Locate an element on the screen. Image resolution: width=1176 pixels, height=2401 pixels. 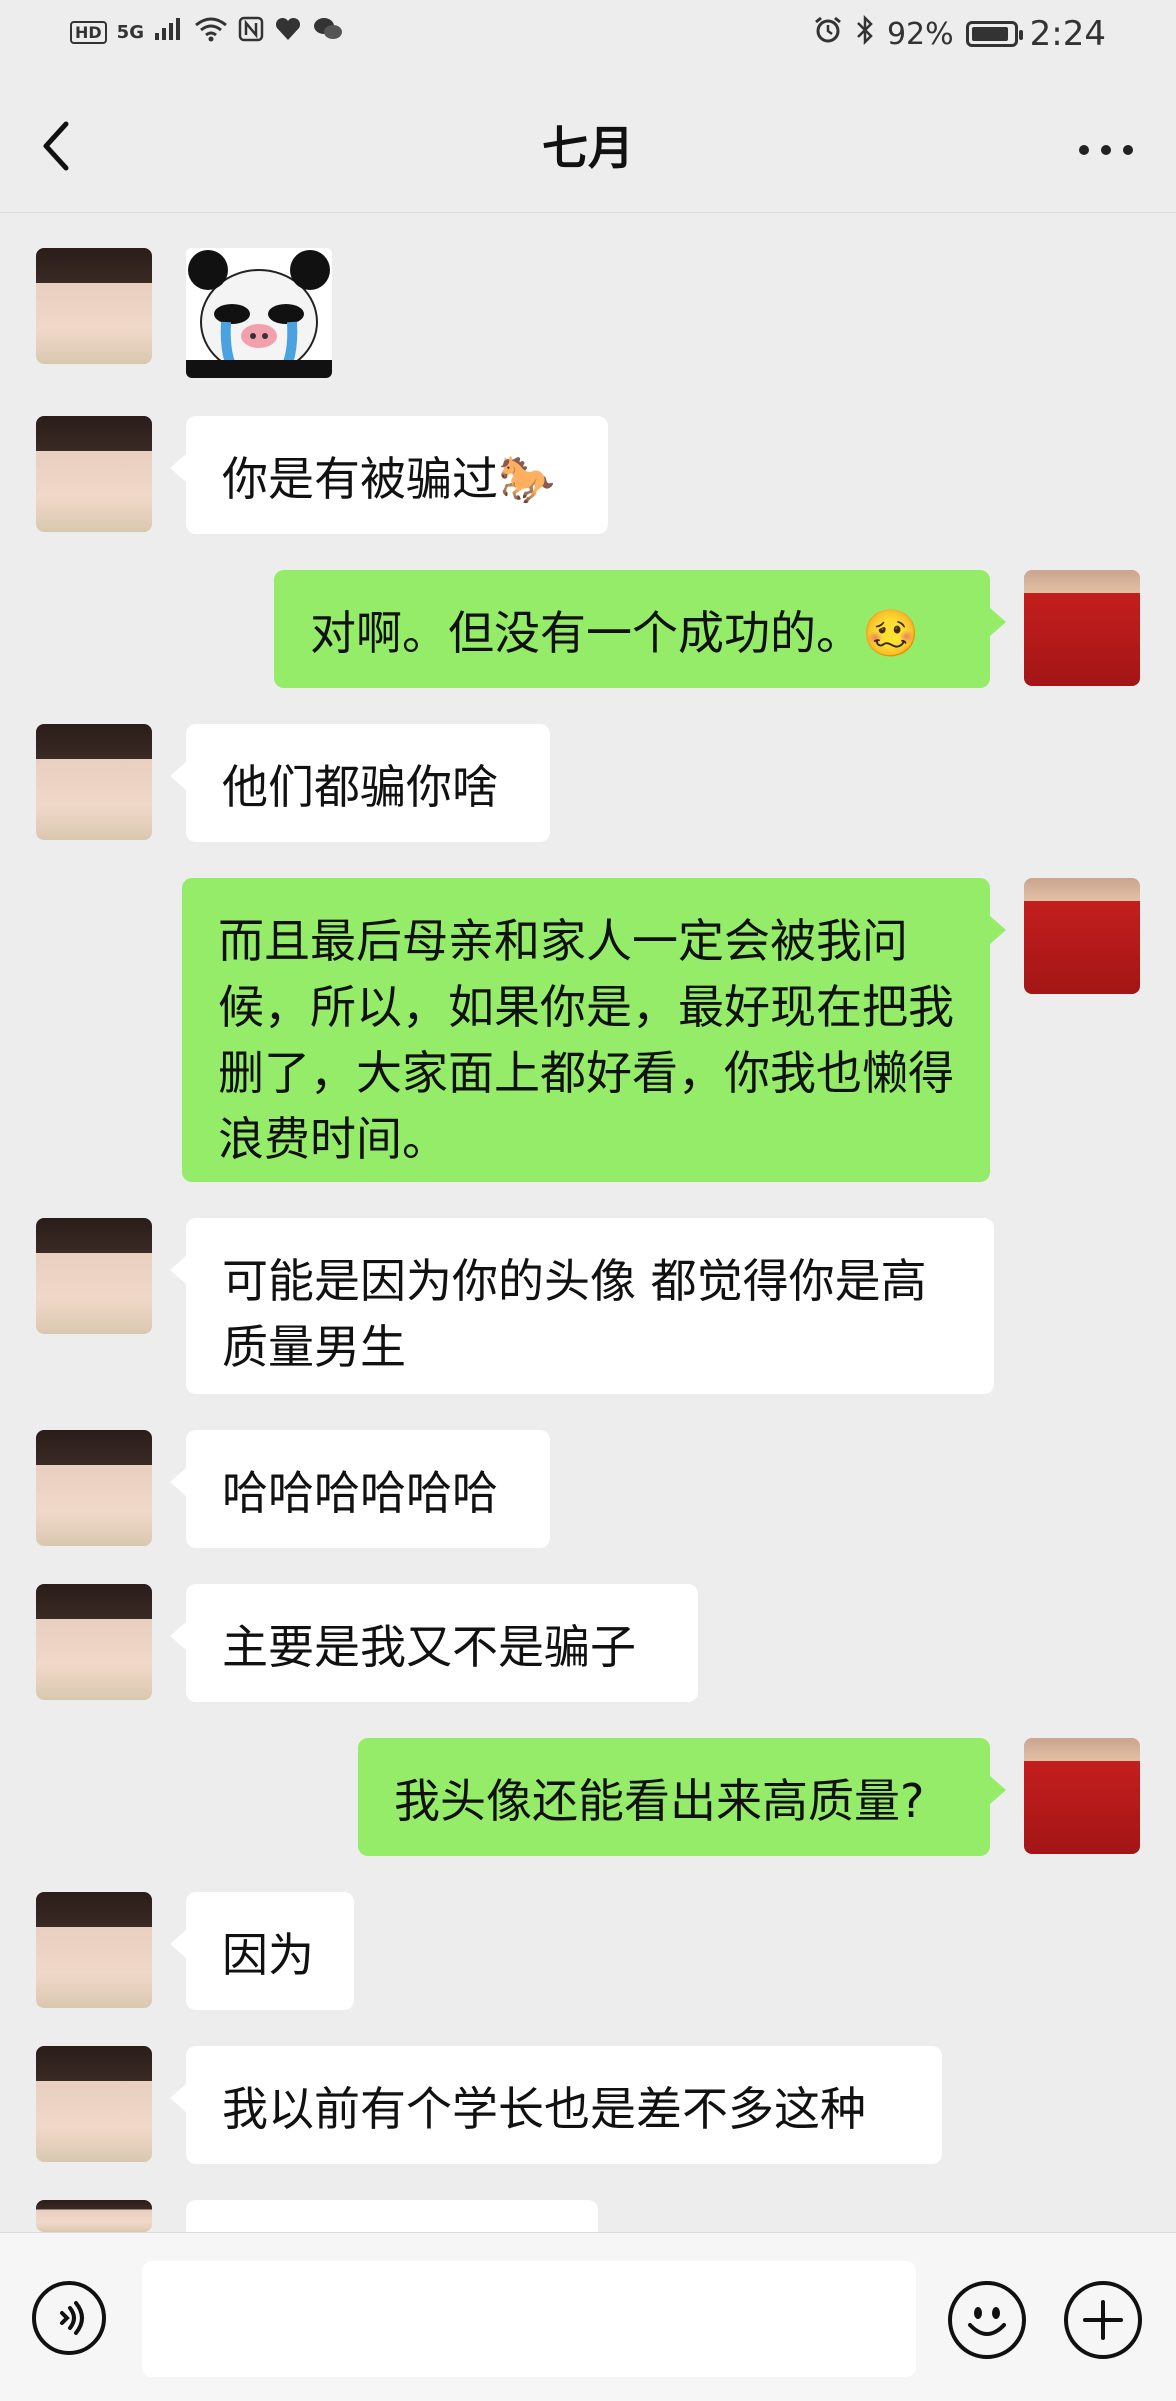
health-heart-icon is located at coordinates (288, 32).